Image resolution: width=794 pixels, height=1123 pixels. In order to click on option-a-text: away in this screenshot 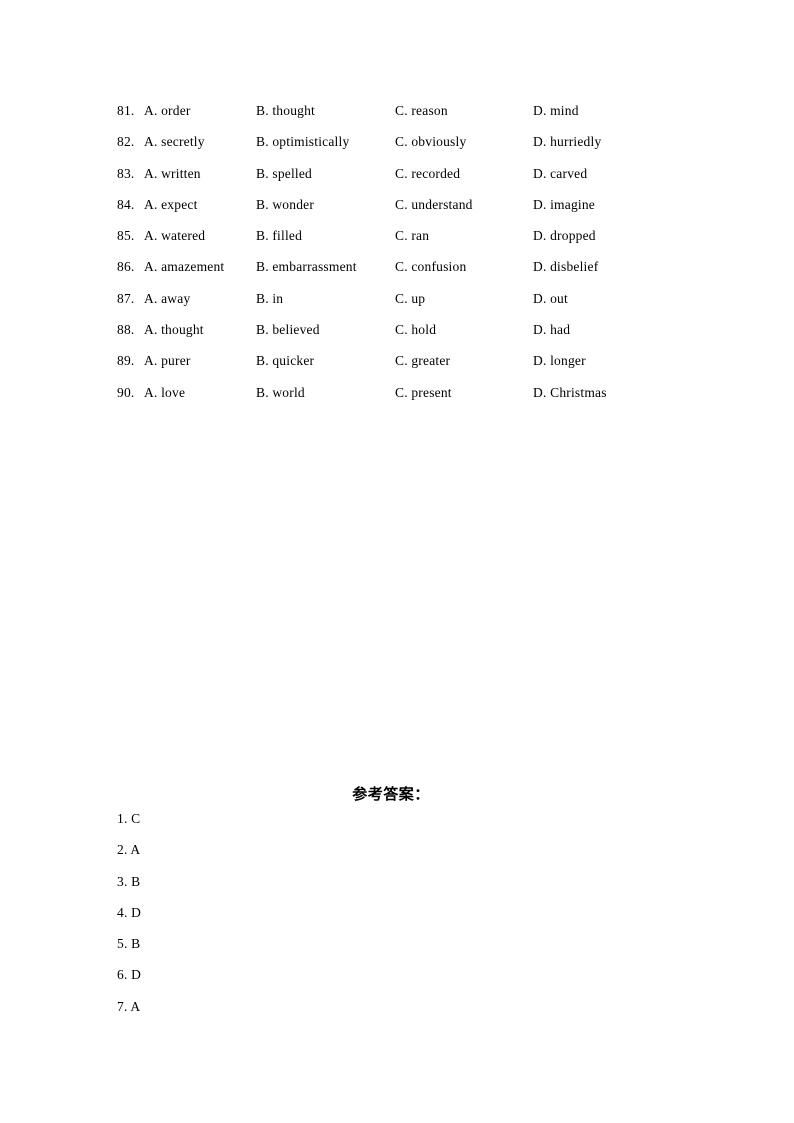, I will do `click(176, 298)`.